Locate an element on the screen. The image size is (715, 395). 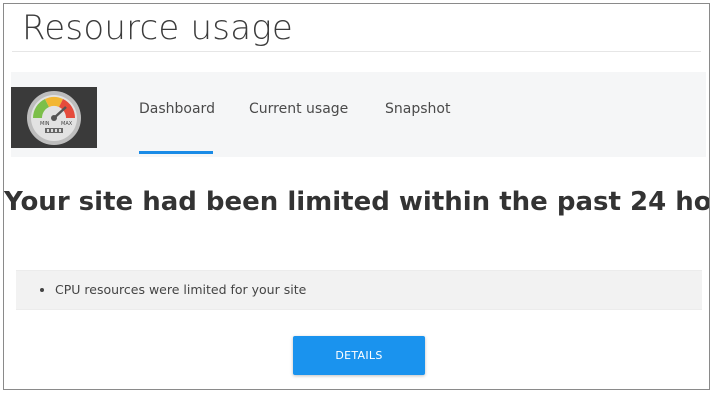
gauge-max-label: MAX is located at coordinates (67, 124).